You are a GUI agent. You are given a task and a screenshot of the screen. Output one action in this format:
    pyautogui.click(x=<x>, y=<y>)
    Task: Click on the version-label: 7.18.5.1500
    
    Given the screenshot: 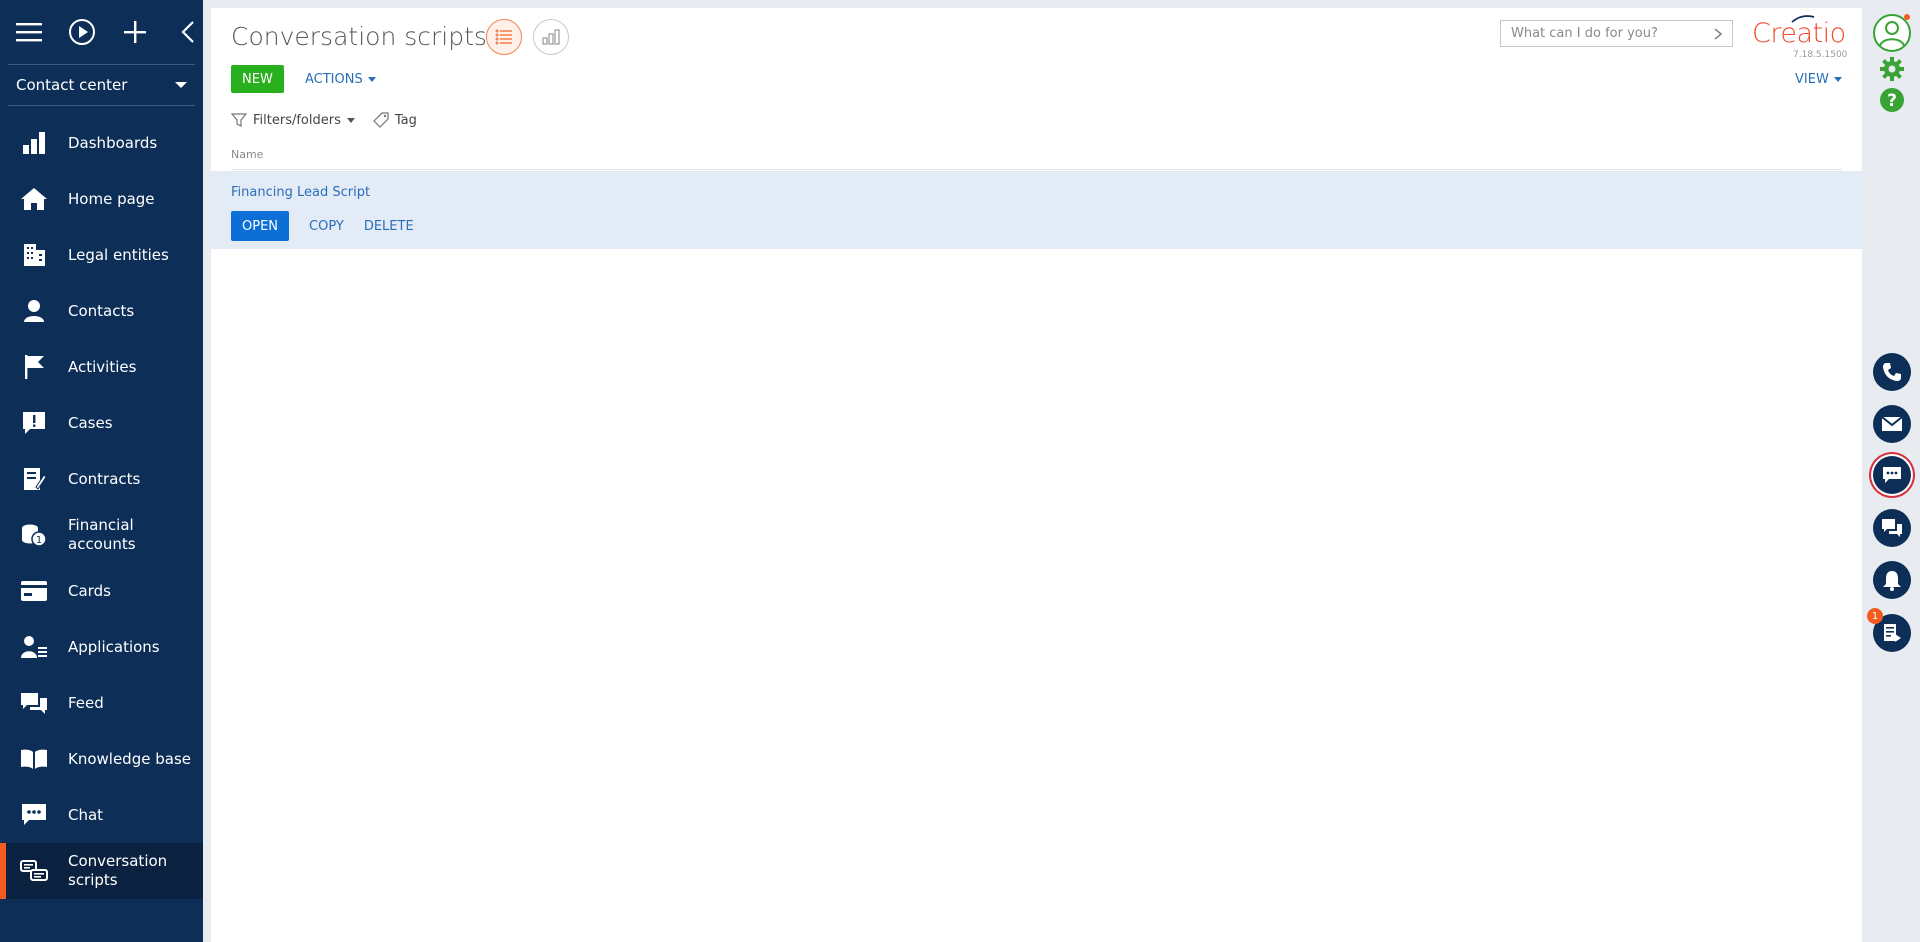 What is the action you would take?
    pyautogui.click(x=1820, y=55)
    